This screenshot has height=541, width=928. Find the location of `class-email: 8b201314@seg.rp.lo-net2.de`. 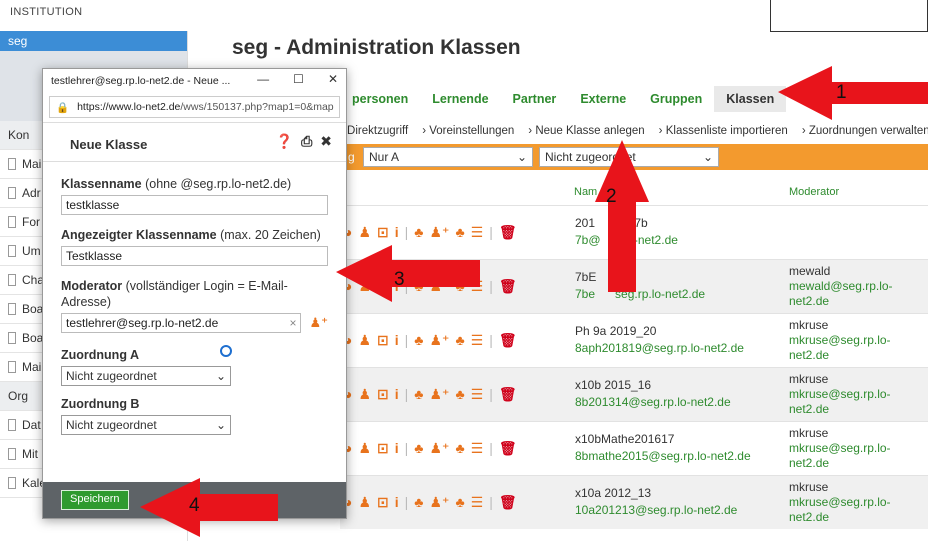

class-email: 8b201314@seg.rp.lo-net2.de is located at coordinates (653, 402).